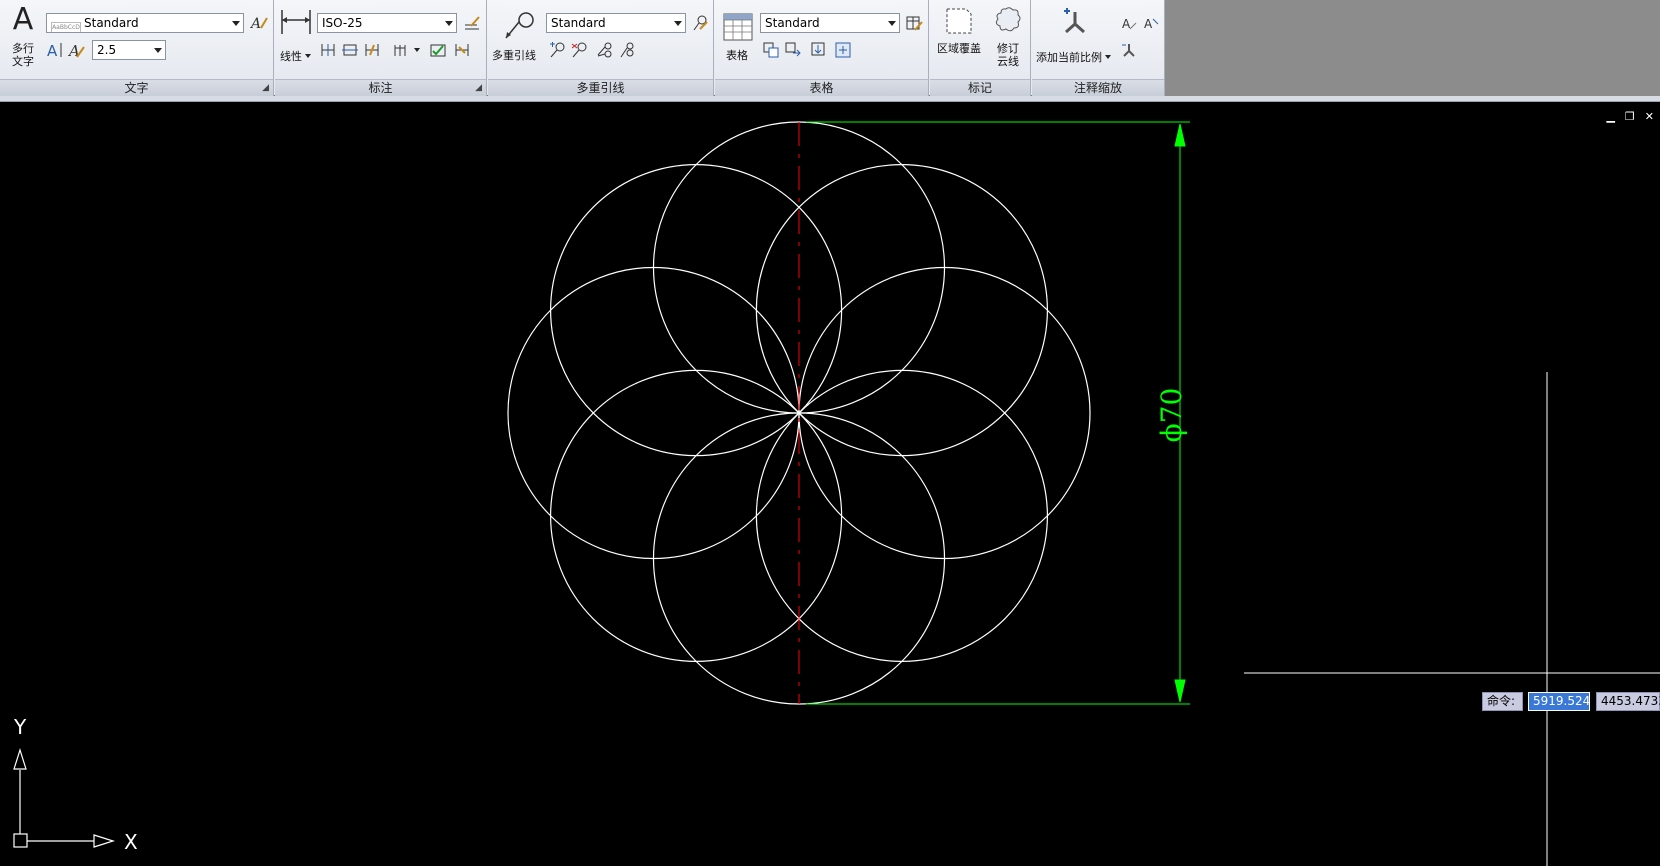  Describe the element at coordinates (387, 23) in the screenshot. I see `dimension-style-combo: ISO-25` at that location.